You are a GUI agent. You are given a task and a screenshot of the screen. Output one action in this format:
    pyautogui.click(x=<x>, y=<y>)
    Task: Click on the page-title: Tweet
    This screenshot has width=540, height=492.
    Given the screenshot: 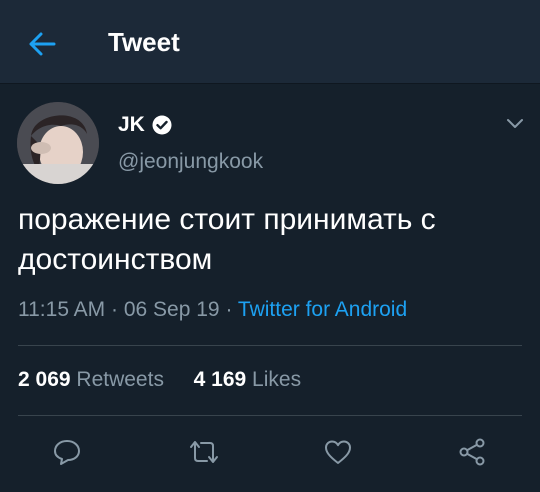 What is the action you would take?
    pyautogui.click(x=144, y=42)
    